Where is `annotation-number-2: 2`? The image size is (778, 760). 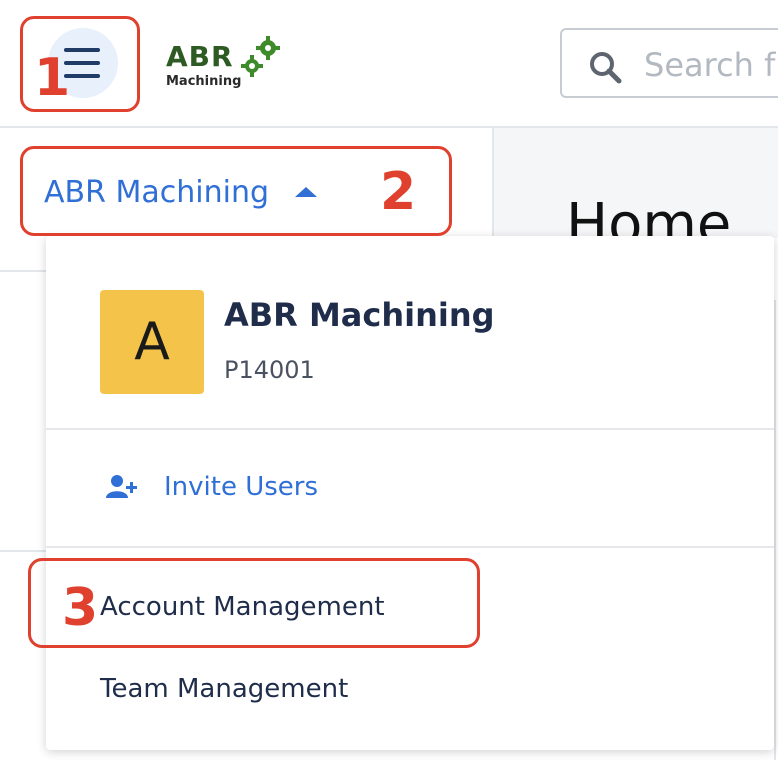 annotation-number-2: 2 is located at coordinates (398, 192).